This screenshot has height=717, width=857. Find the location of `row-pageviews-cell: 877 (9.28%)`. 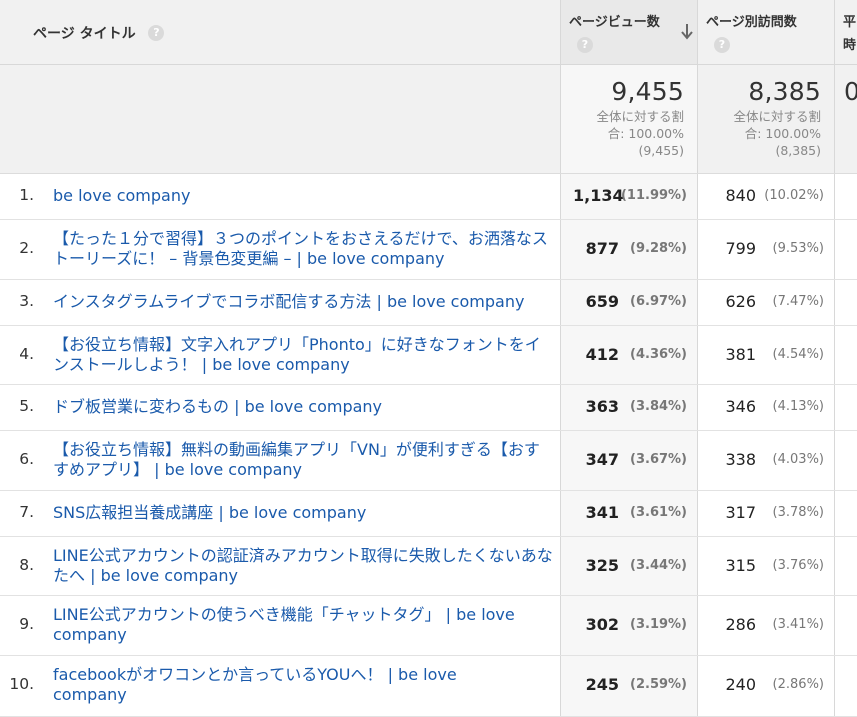

row-pageviews-cell: 877 (9.28%) is located at coordinates (628, 249).